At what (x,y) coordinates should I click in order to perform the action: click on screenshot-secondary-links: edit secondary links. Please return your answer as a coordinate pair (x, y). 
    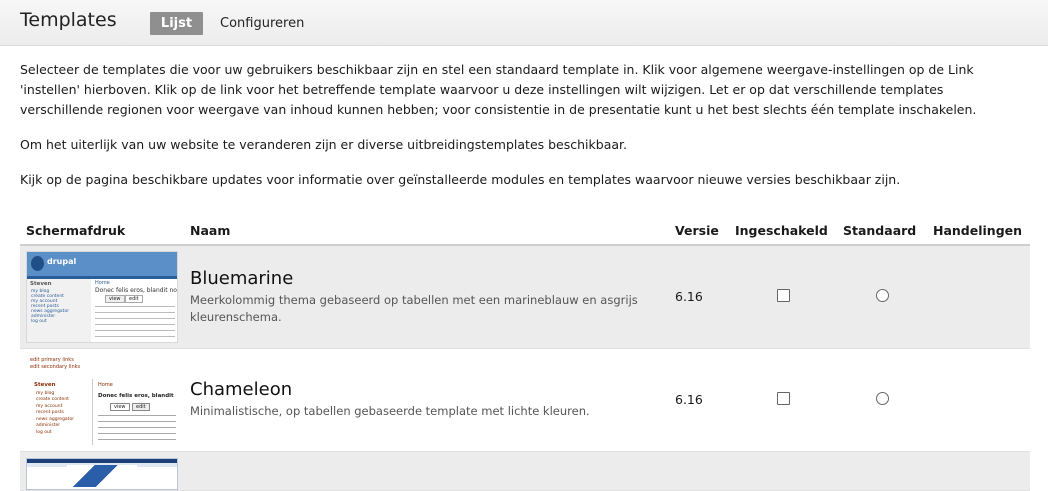
    Looking at the image, I should click on (55, 366).